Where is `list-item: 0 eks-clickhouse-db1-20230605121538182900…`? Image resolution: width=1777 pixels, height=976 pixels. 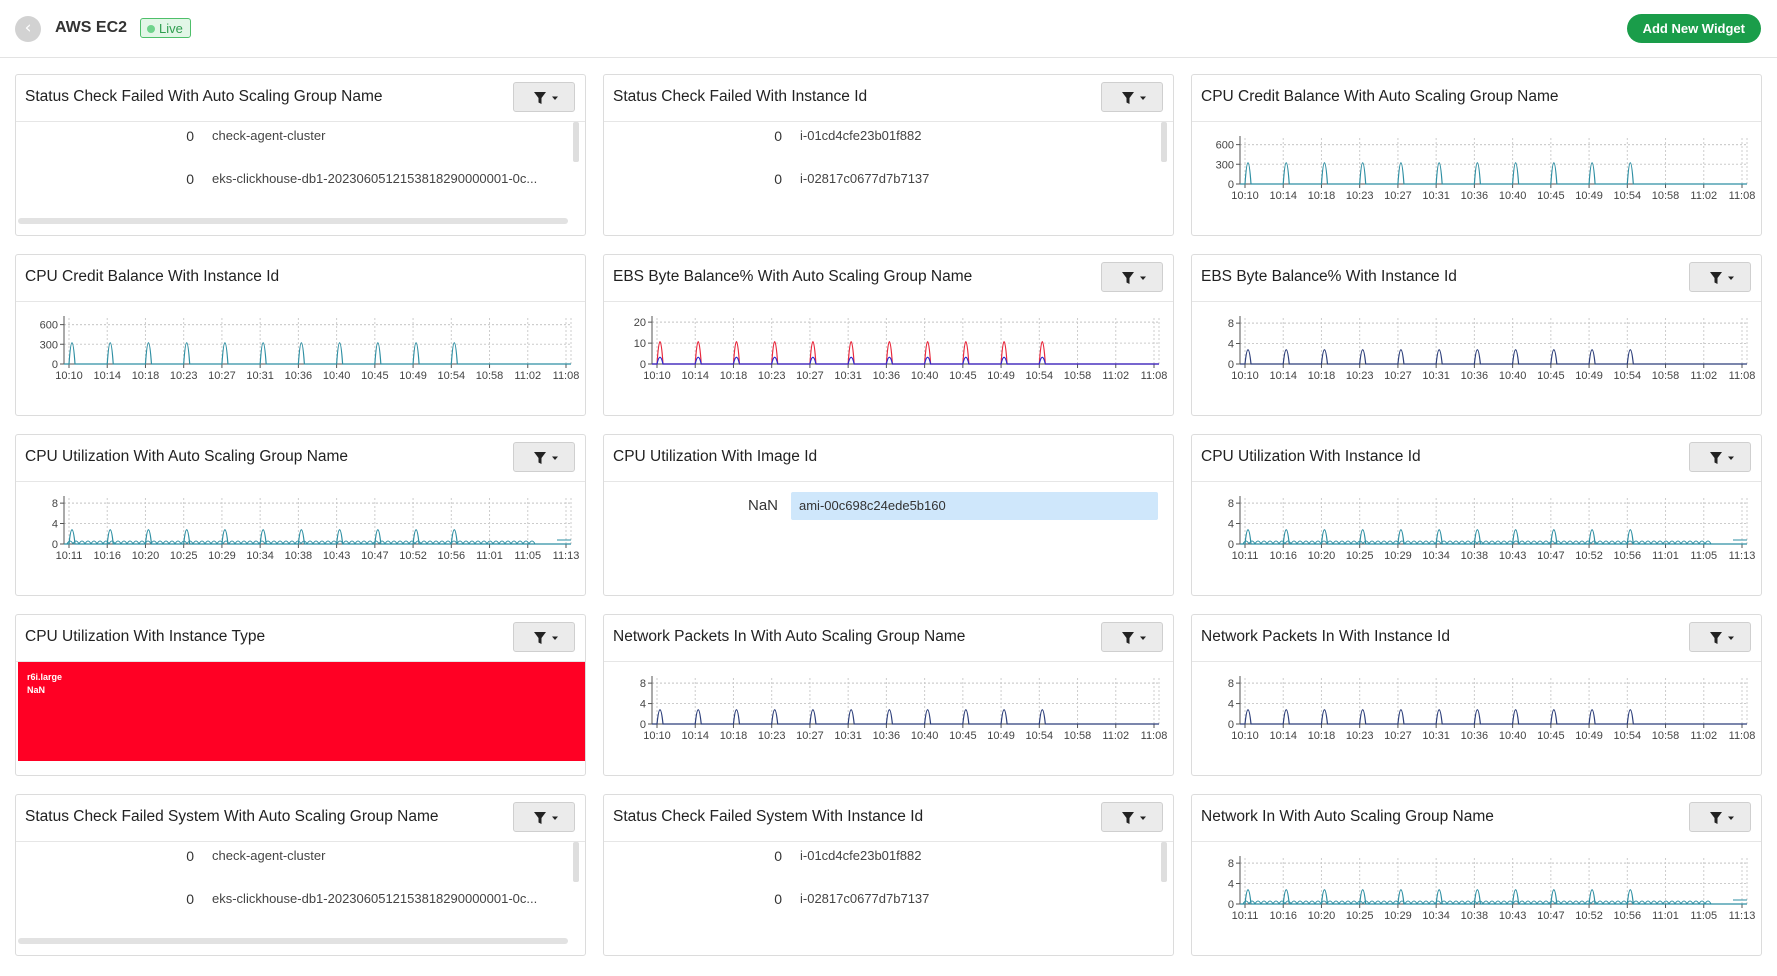 list-item: 0 eks-clickhouse-db1-20230605121538182900… is located at coordinates (300, 181).